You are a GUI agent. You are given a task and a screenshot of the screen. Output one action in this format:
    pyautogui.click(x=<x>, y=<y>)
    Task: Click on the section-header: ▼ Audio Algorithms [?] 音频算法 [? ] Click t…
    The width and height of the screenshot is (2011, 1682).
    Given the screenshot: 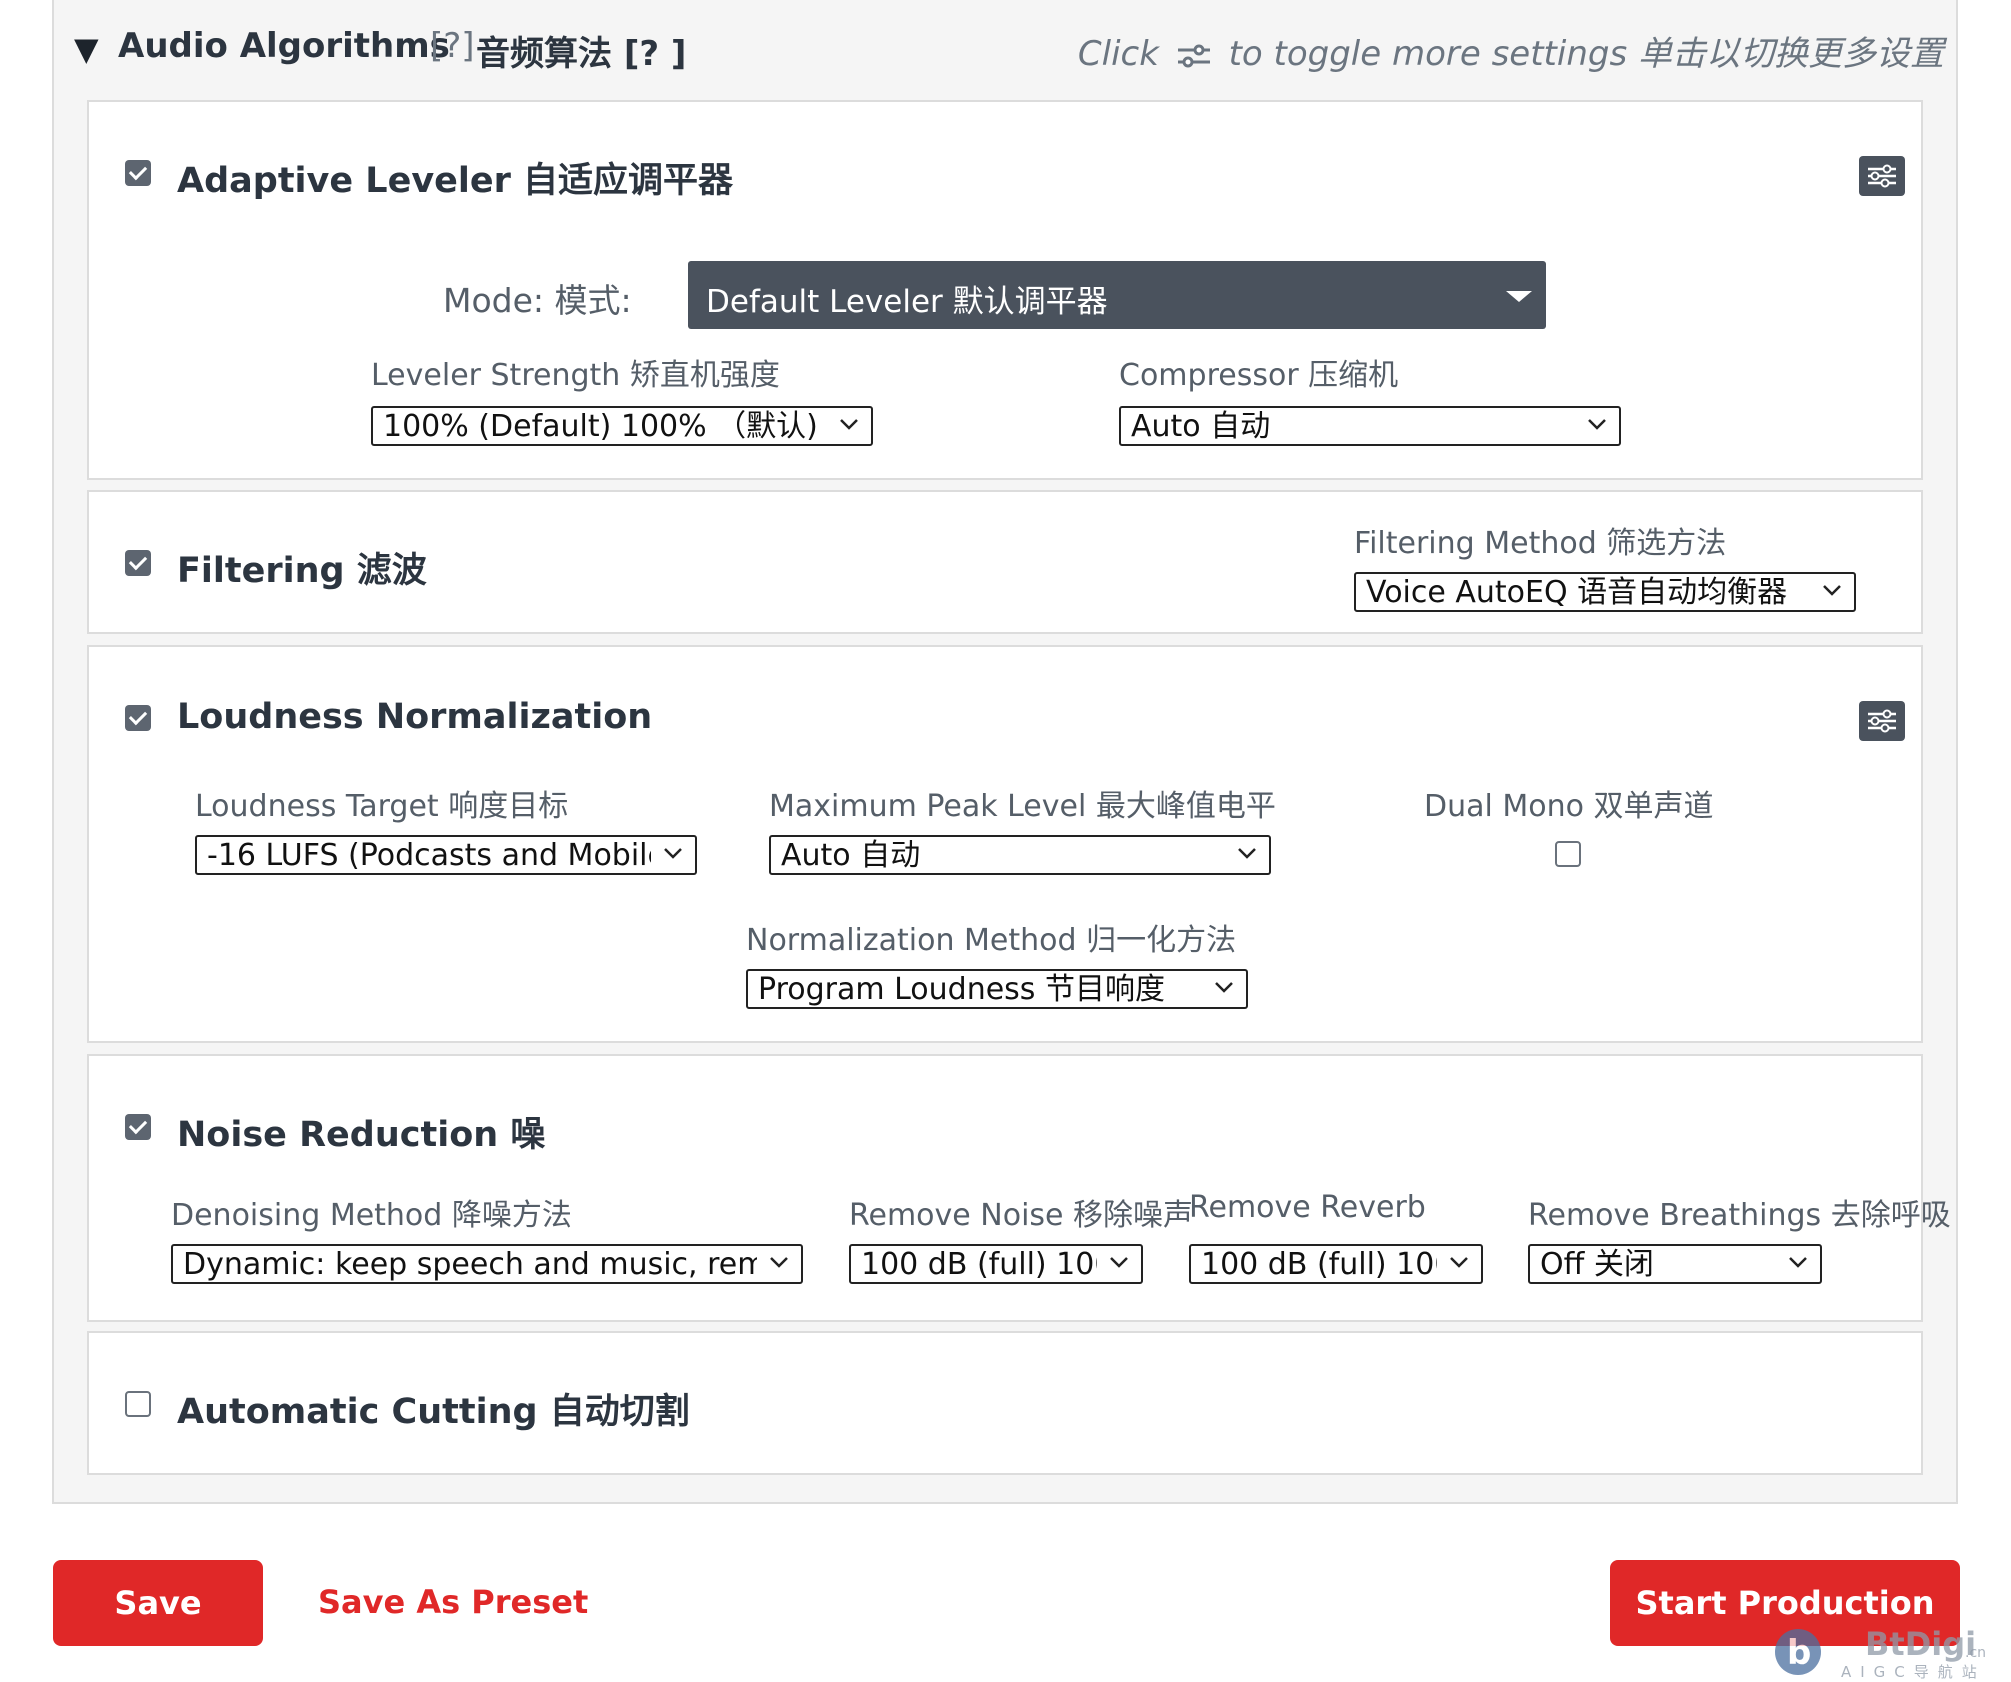 What is the action you would take?
    pyautogui.click(x=1009, y=49)
    